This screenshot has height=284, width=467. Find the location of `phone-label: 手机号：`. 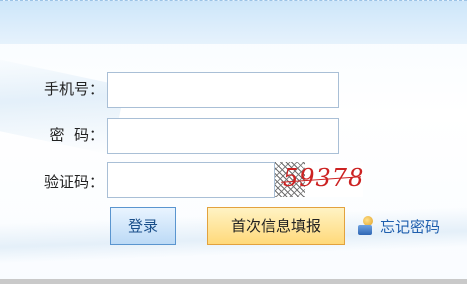

phone-label: 手机号： is located at coordinates (73, 89).